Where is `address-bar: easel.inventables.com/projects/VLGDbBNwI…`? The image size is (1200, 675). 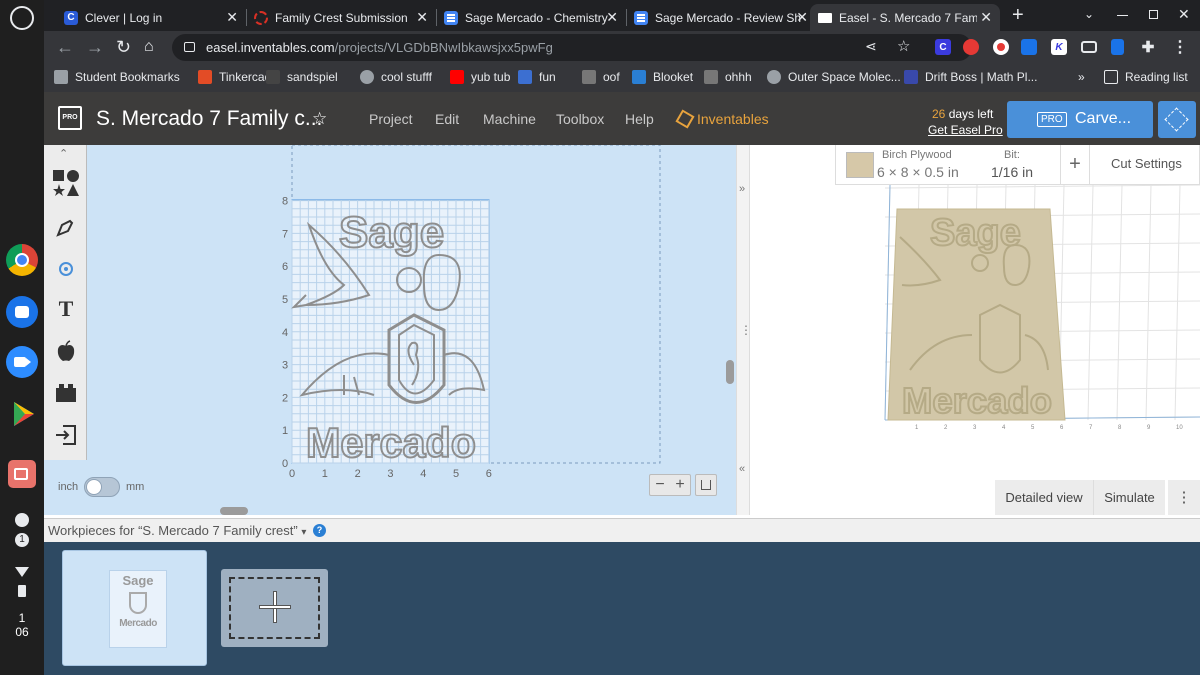
address-bar: easel.inventables.com/projects/VLGDbBNwI… is located at coordinates (572, 47).